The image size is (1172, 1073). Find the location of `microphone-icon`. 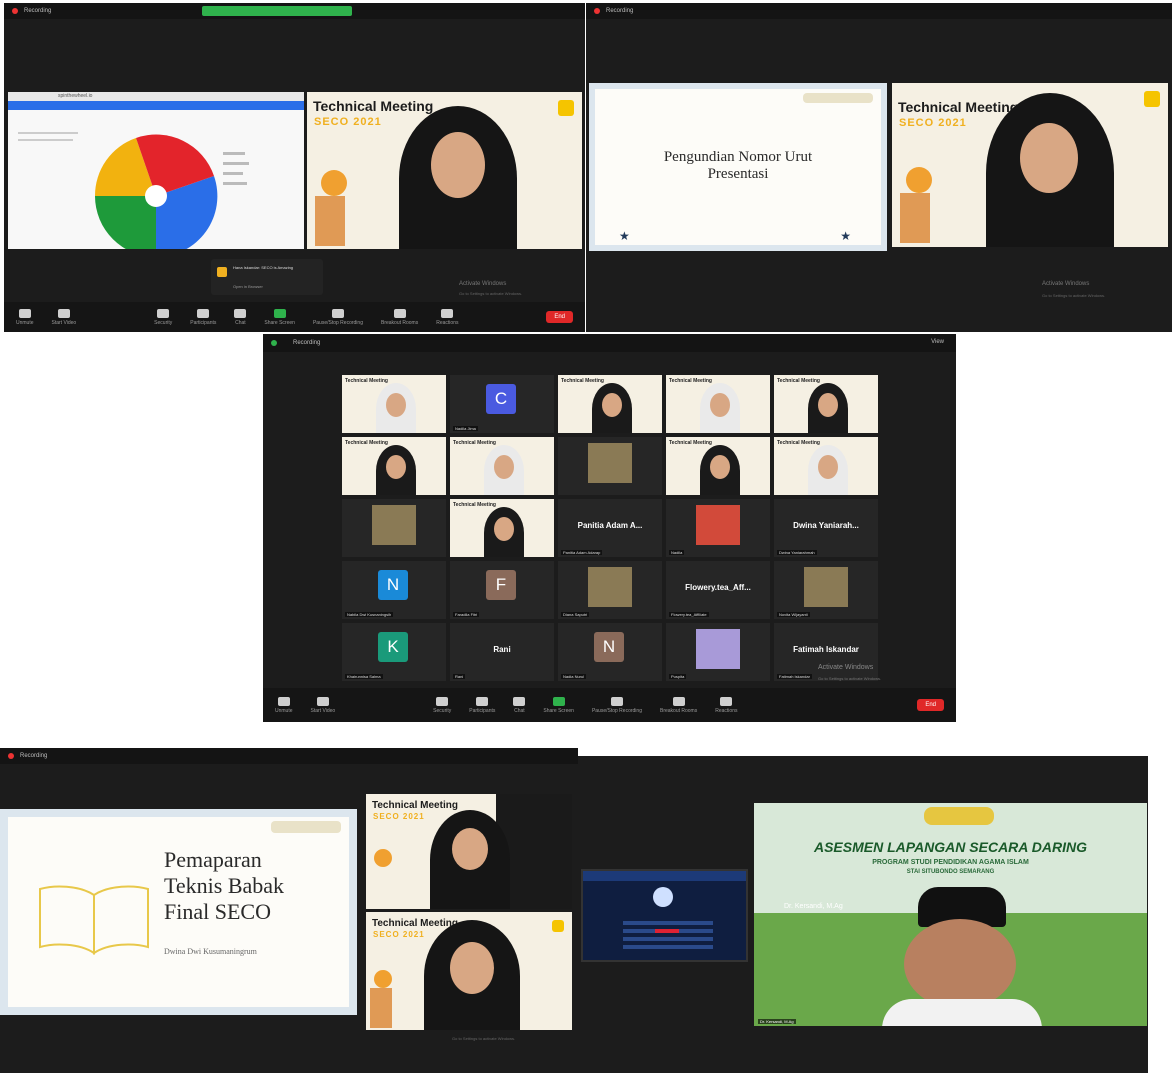

microphone-icon is located at coordinates (283, 701).